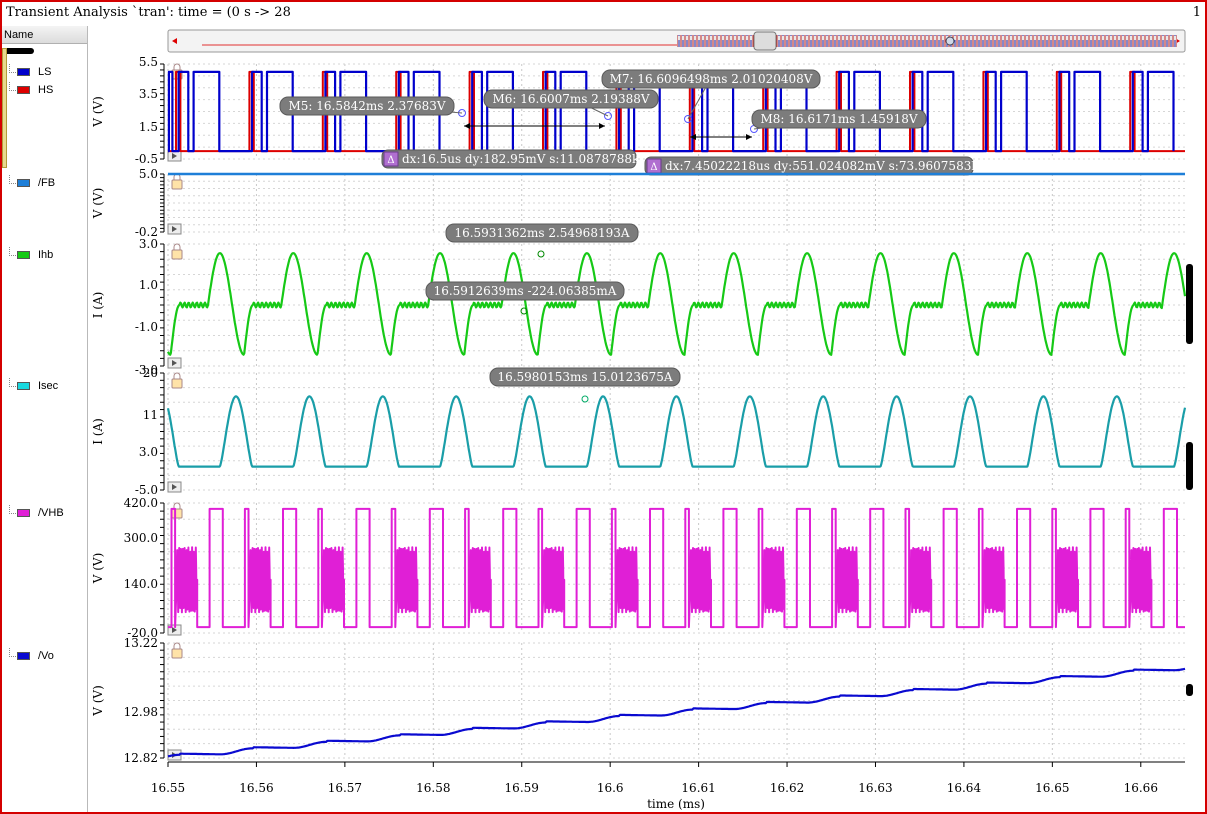  What do you see at coordinates (964, 788) in the screenshot?
I see `x-tick-label: 16.64` at bounding box center [964, 788].